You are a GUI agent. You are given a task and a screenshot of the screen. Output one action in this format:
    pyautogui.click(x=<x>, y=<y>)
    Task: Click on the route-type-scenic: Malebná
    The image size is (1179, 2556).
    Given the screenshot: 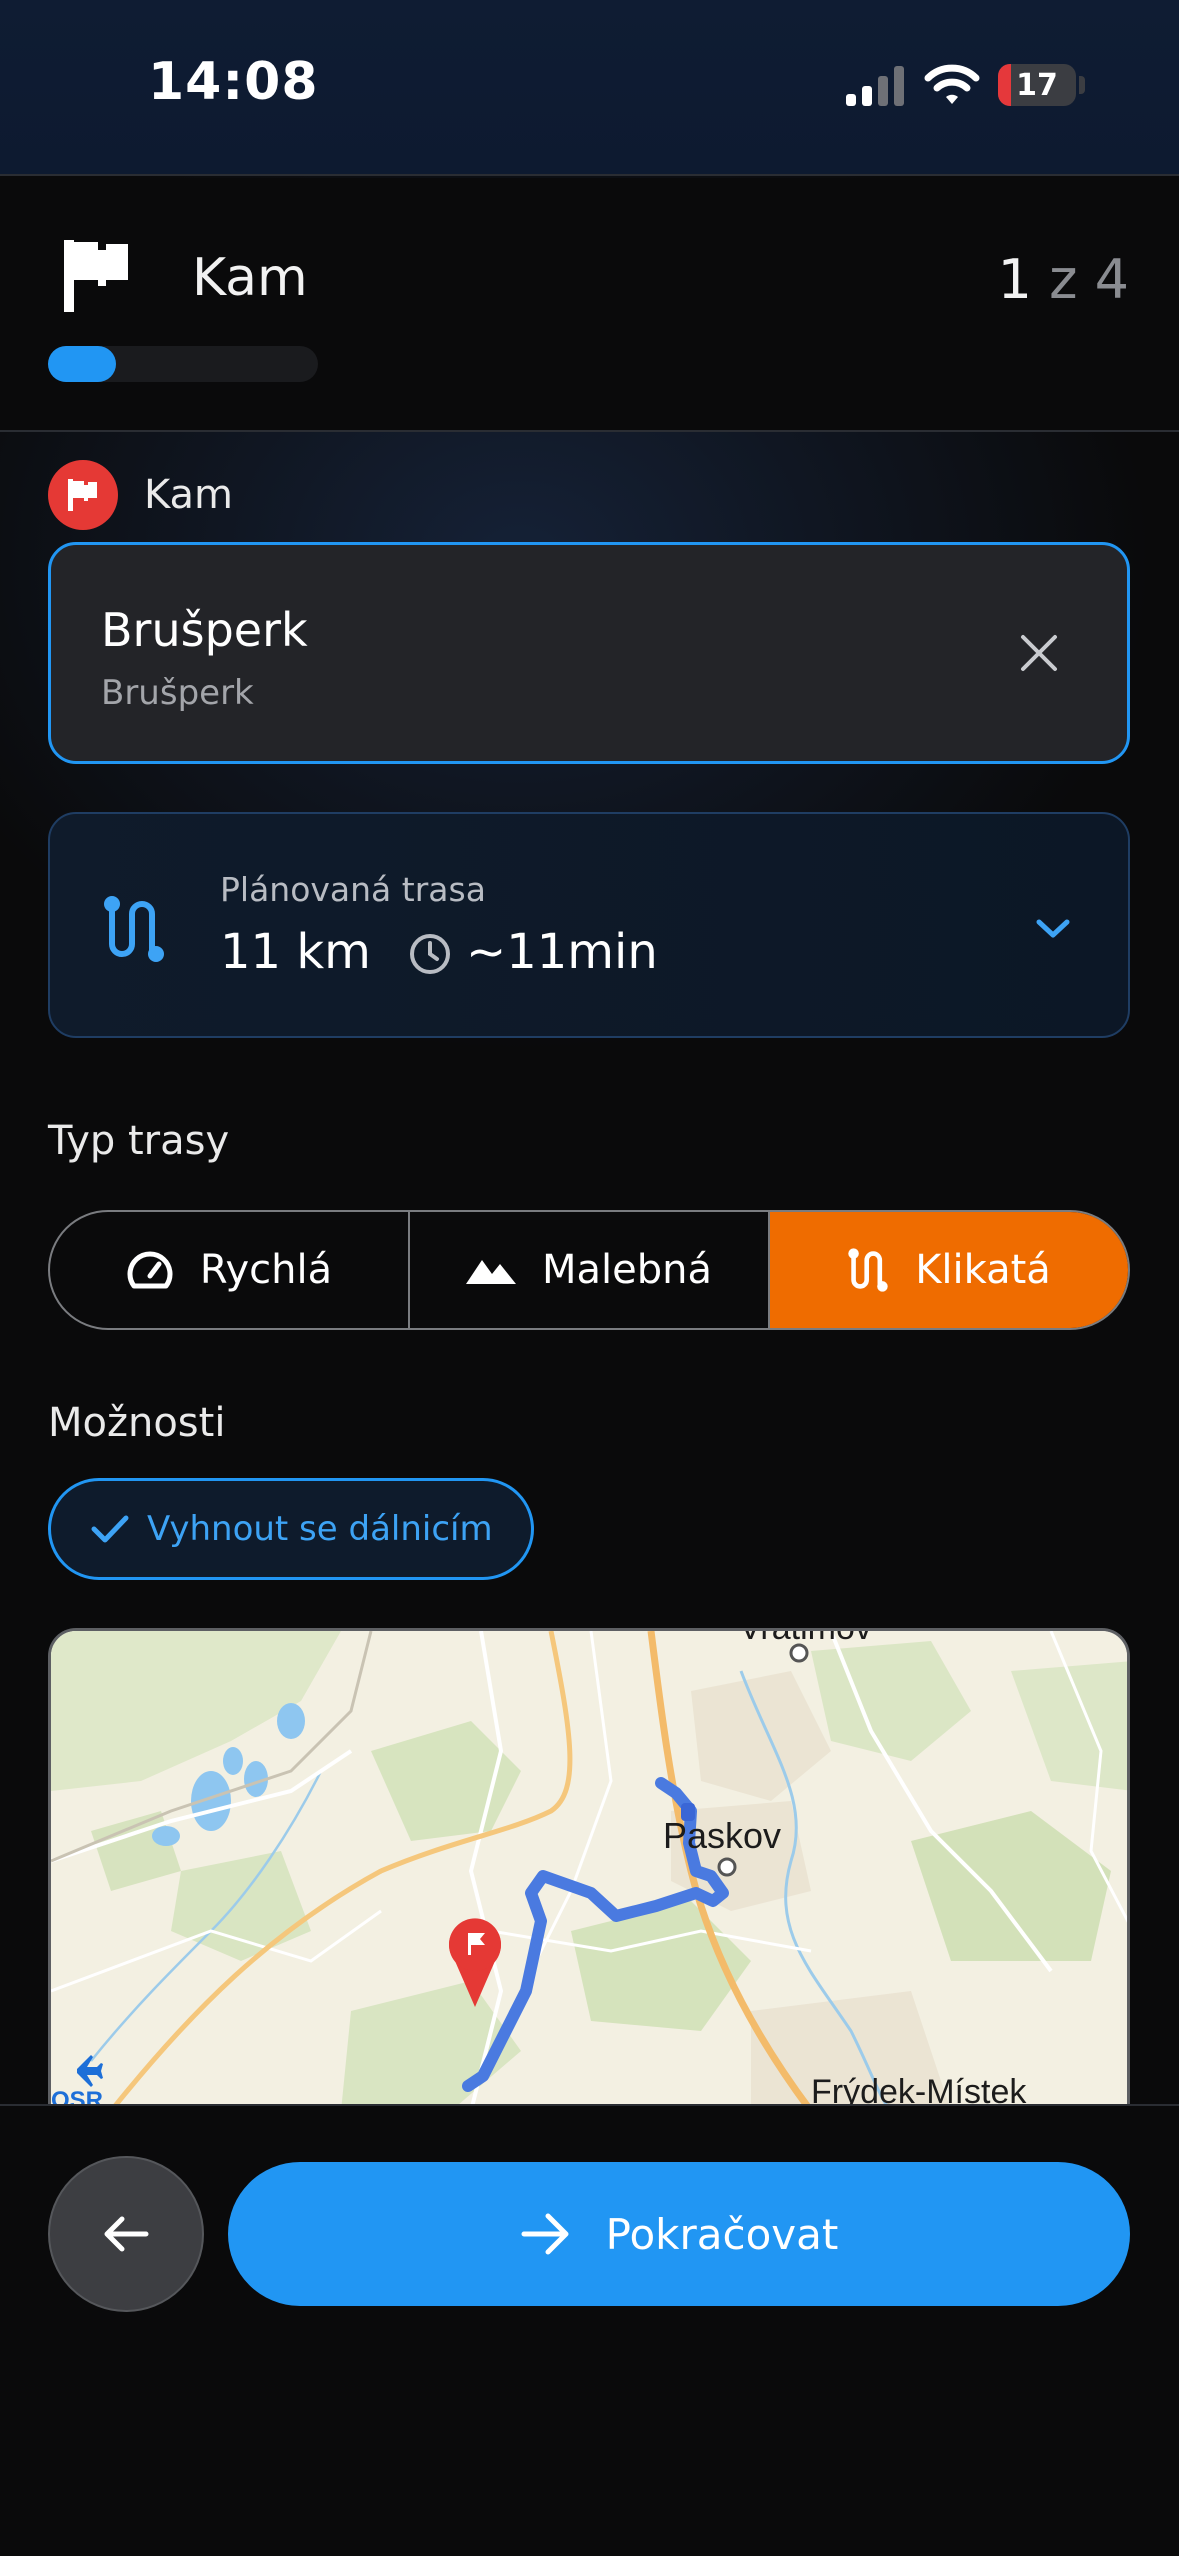 What is the action you would take?
    pyautogui.click(x=588, y=1270)
    